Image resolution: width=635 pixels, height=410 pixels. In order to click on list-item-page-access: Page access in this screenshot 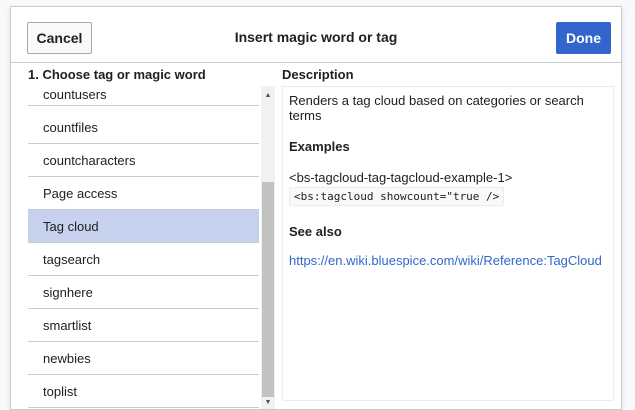, I will do `click(143, 193)`.